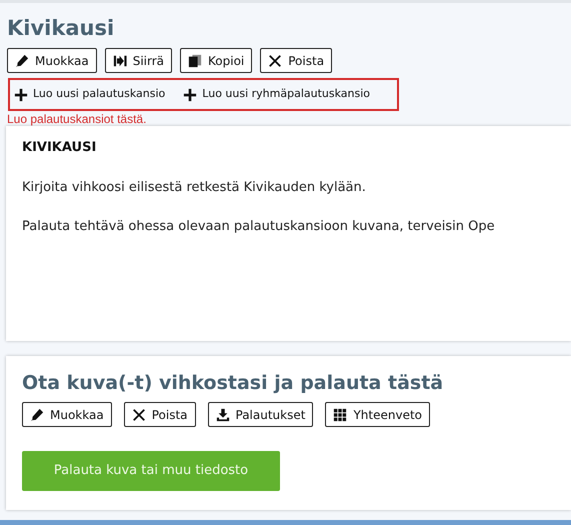 This screenshot has width=571, height=525. Describe the element at coordinates (216, 60) in the screenshot. I see `toolbar-button: Kopioi` at that location.